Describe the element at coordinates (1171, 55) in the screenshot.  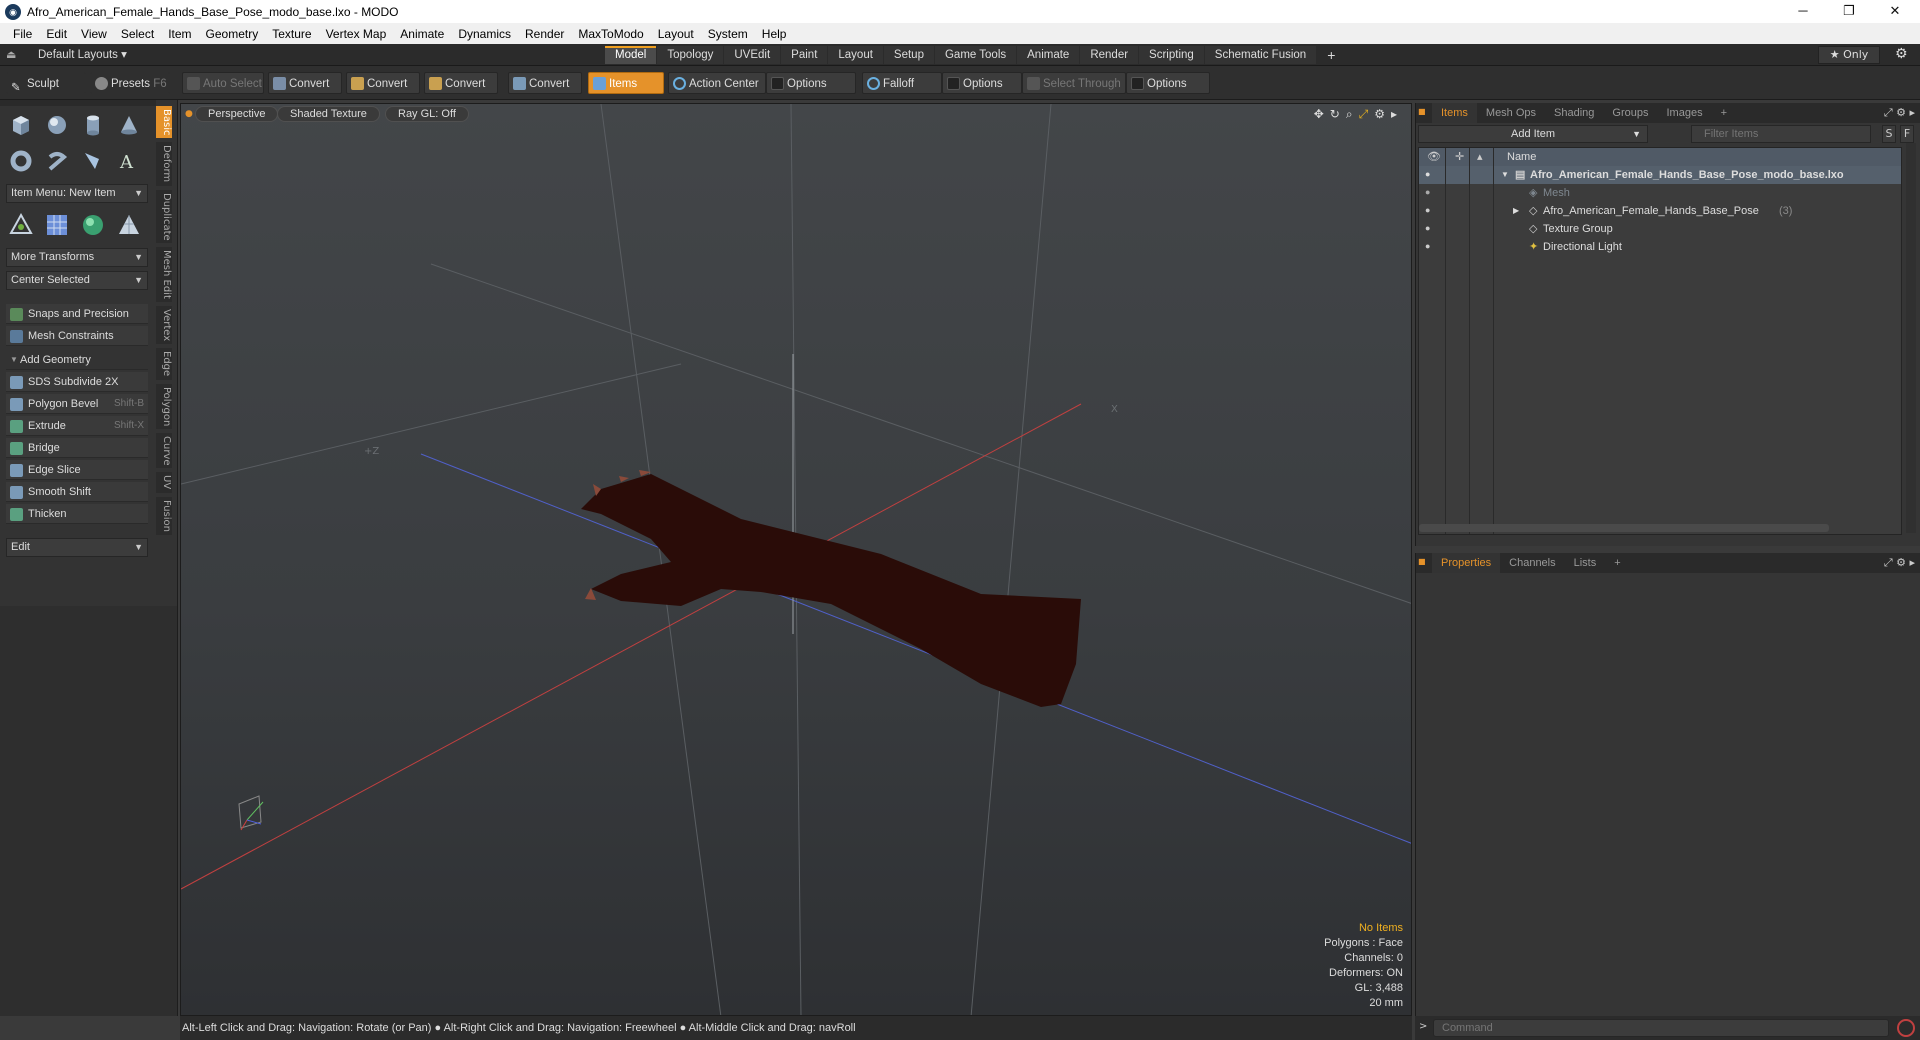
I see `tab-scripting: Scripting` at that location.